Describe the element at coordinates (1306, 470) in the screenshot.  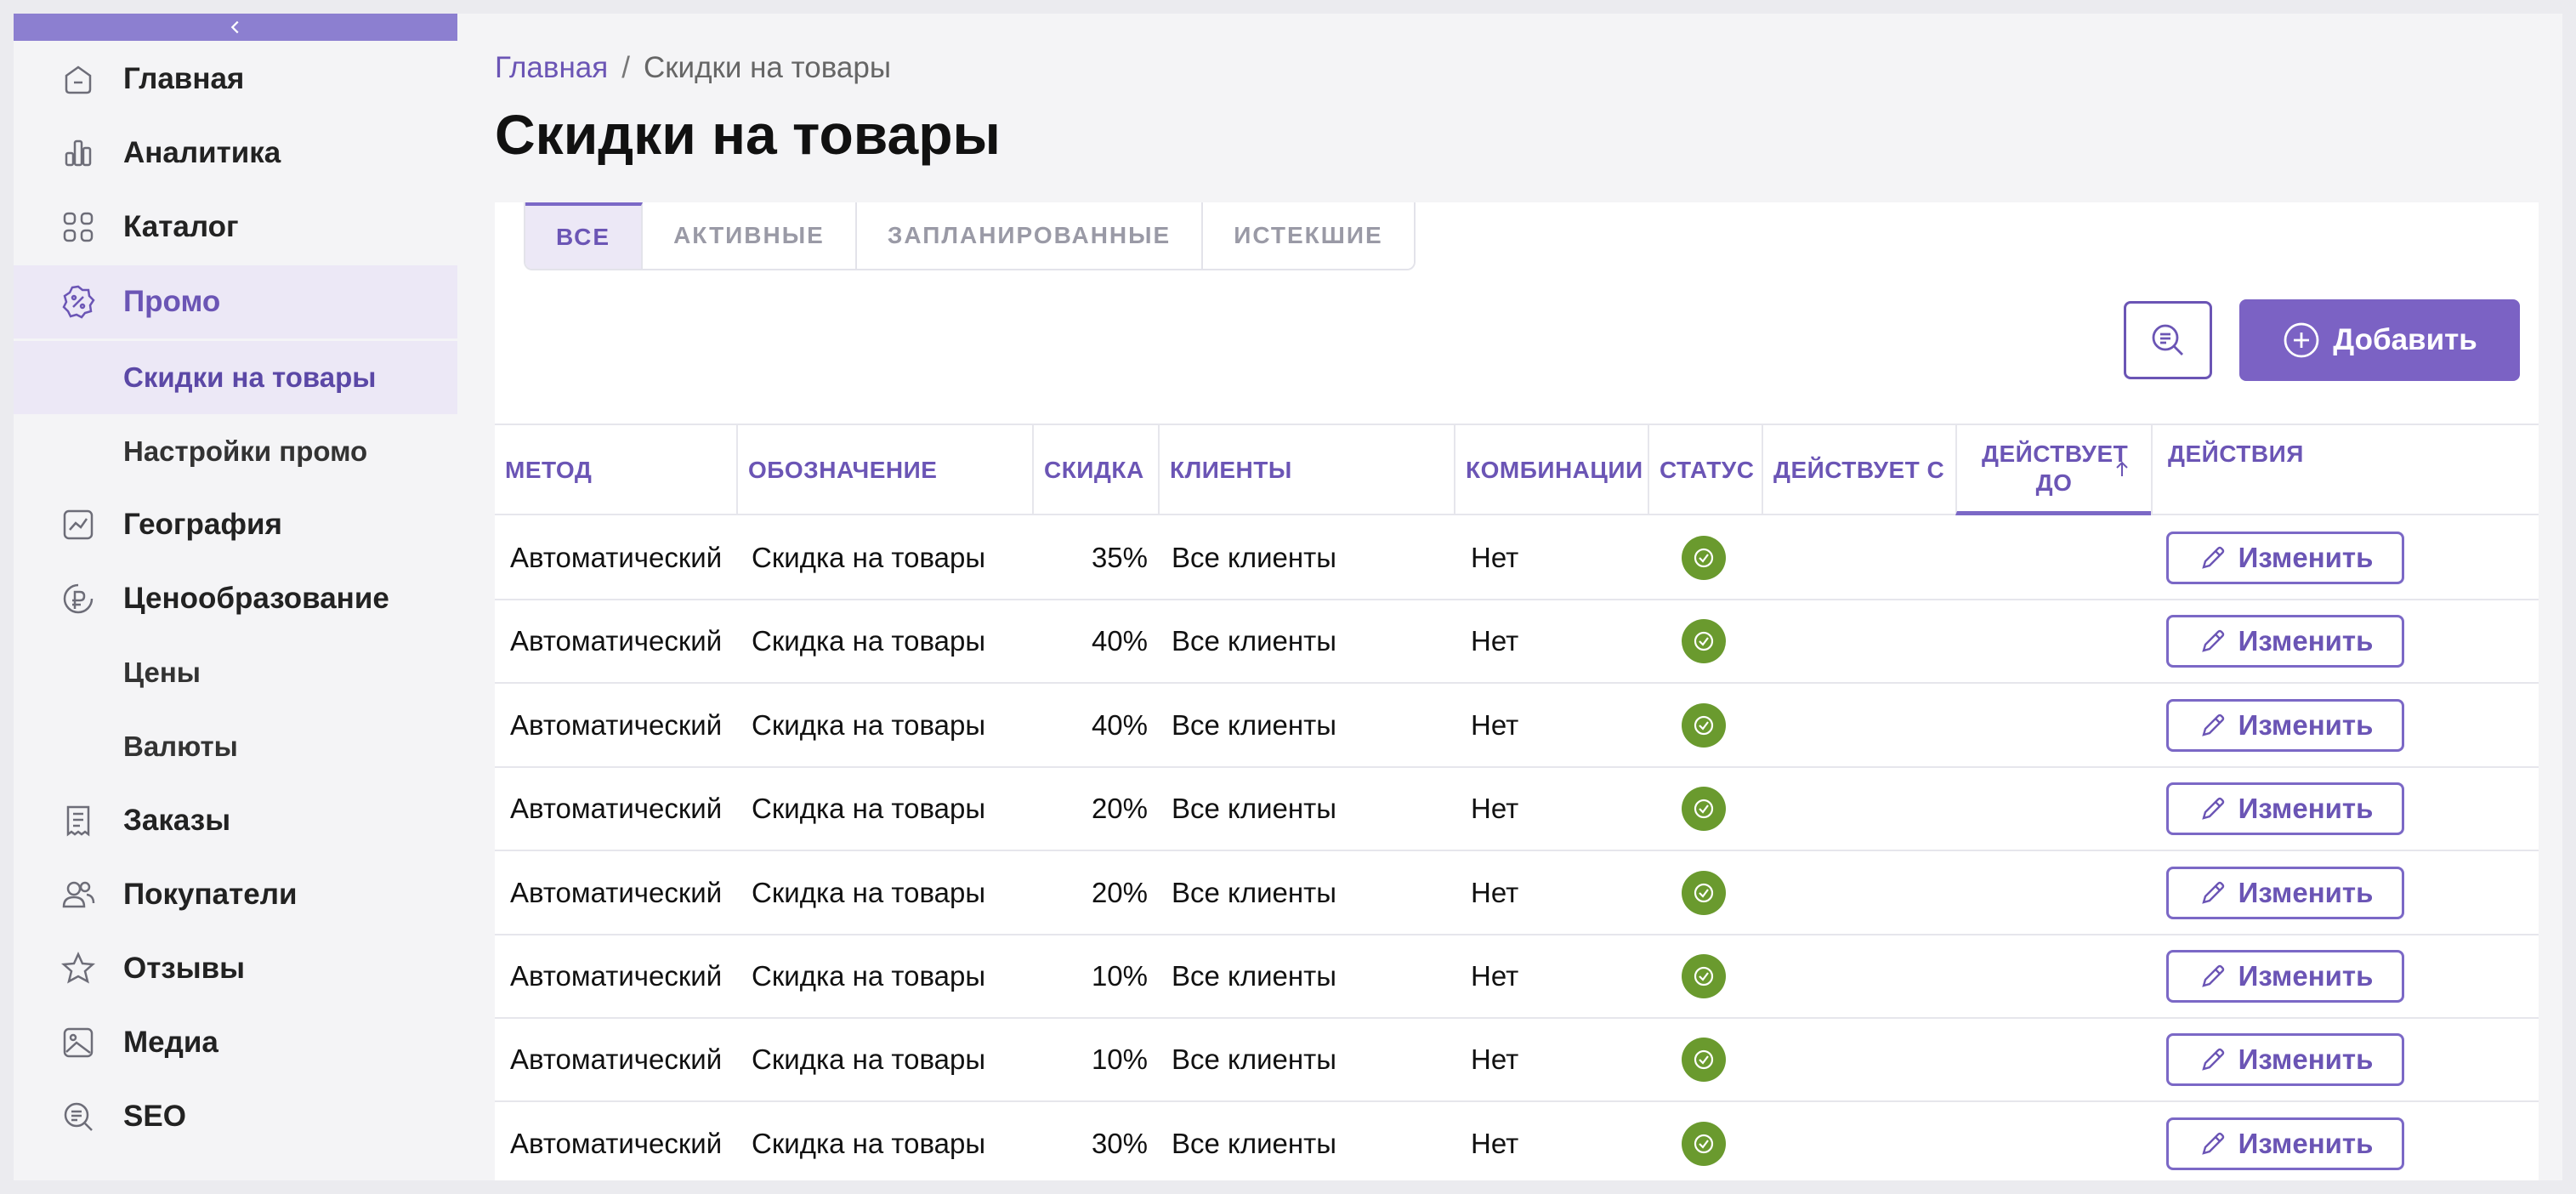
I see `column-header-clients: КЛИЕНТЫ` at that location.